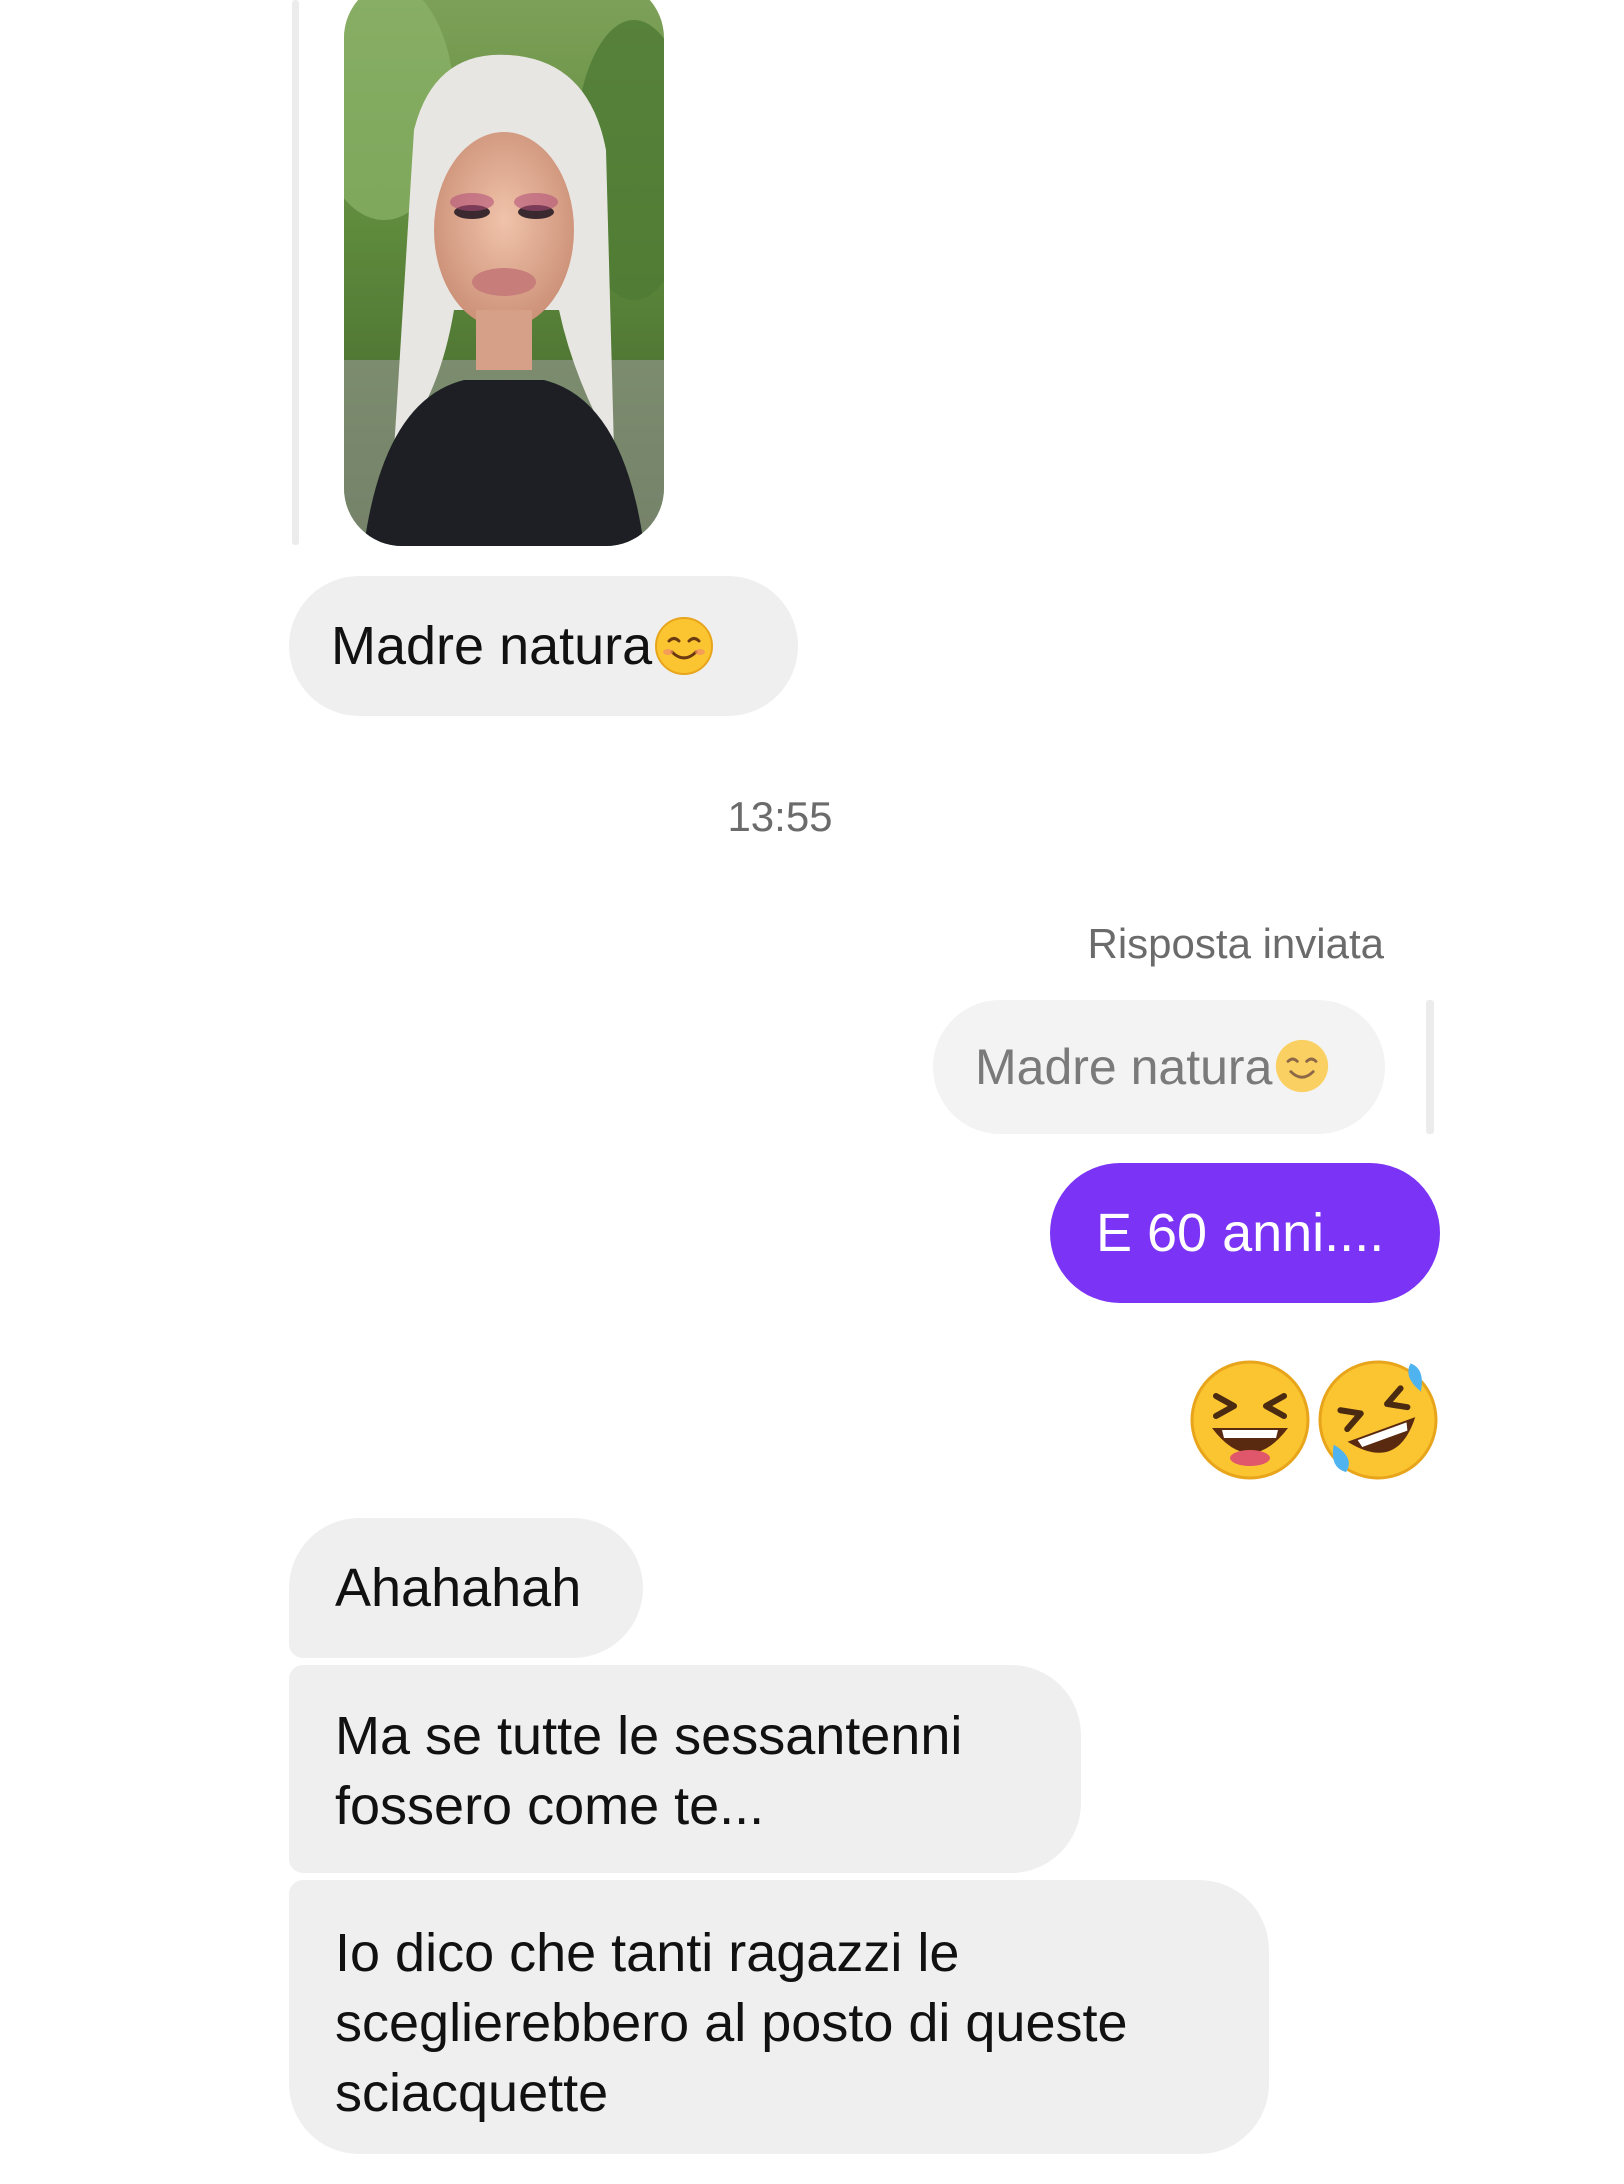 The width and height of the screenshot is (1624, 2184). Describe the element at coordinates (647, 1953) in the screenshot. I see `message-line: Io dico che tanti ragazzi le` at that location.